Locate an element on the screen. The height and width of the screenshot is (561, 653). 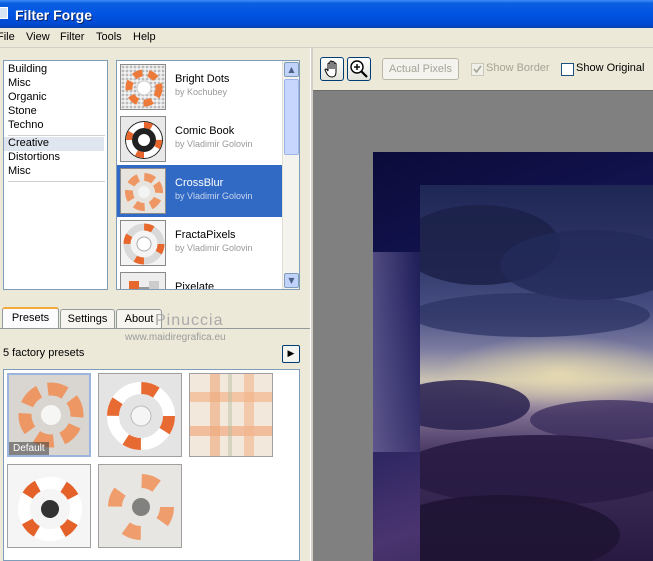
title-bar: Filter Forge is located at coordinates (326, 14).